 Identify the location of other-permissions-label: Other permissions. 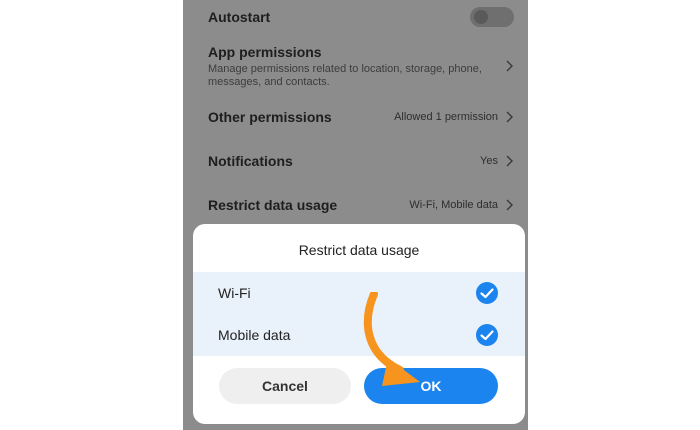
(270, 117).